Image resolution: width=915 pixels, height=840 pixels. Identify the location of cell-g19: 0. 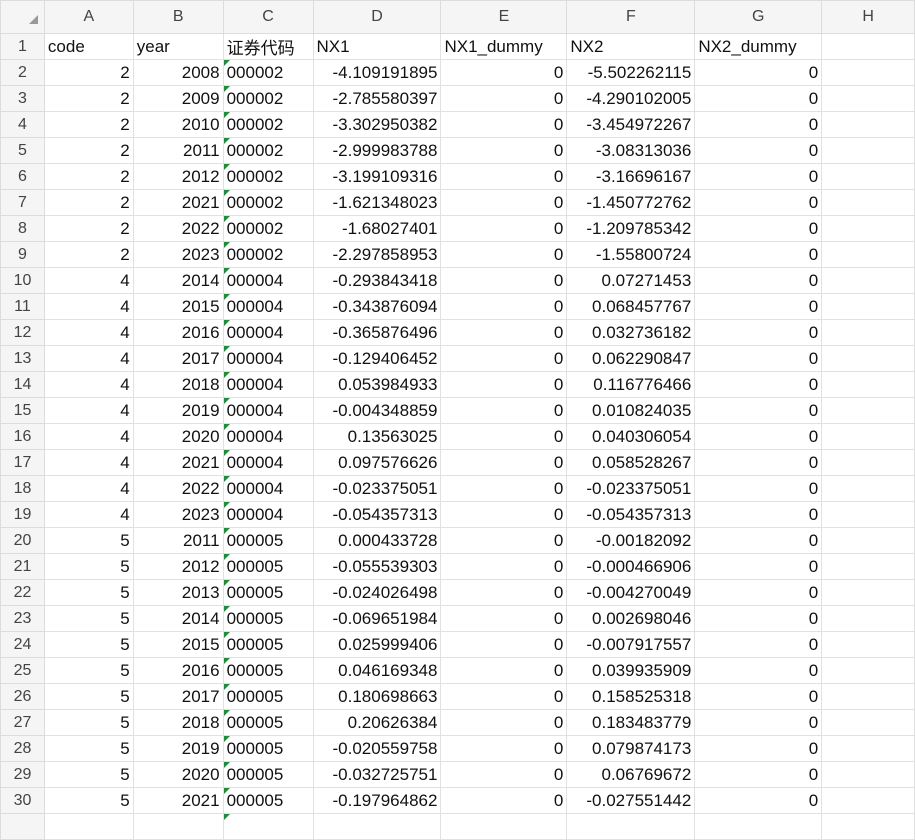
(758, 514).